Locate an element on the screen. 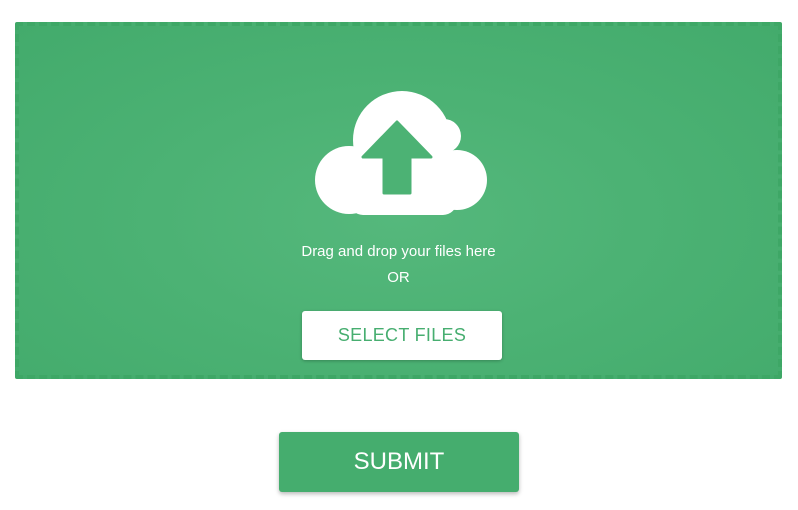 This screenshot has width=798, height=510. or-separator: OR is located at coordinates (398, 277).